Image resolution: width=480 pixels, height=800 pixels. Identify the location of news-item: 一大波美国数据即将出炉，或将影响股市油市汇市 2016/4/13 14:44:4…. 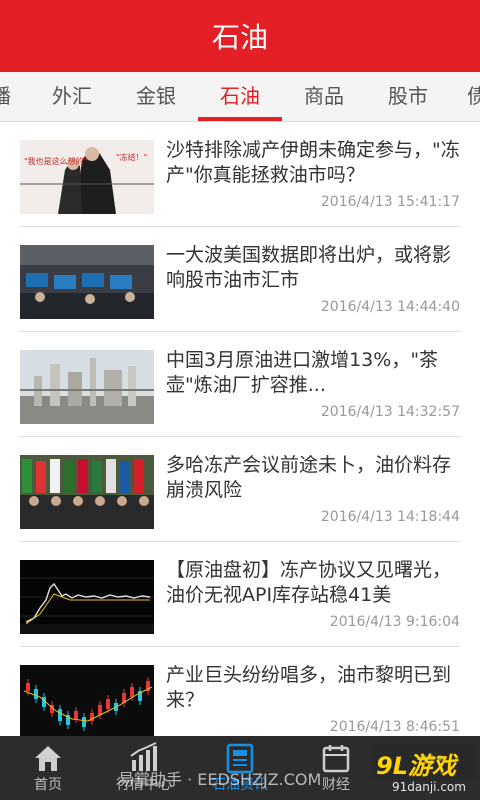
(240, 279).